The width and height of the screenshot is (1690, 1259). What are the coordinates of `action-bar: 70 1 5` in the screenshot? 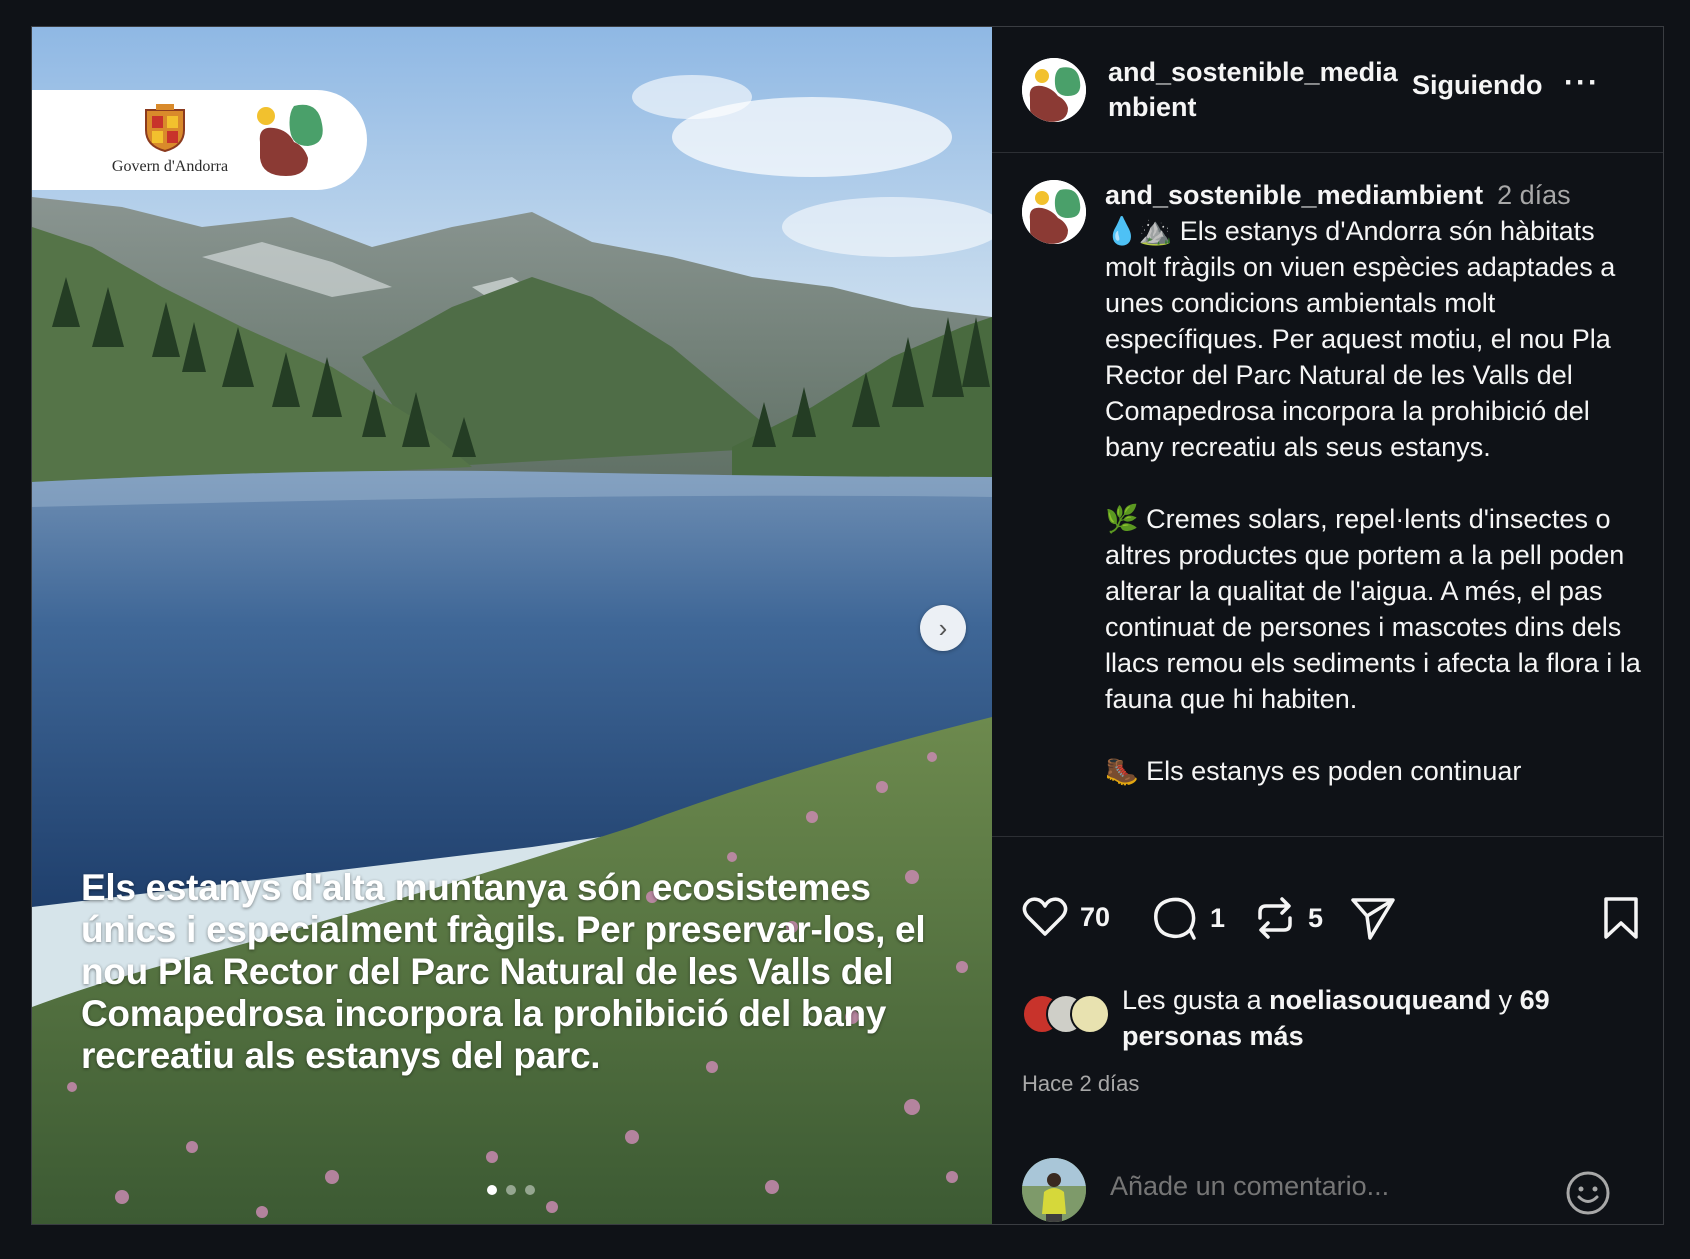 It's located at (1332, 921).